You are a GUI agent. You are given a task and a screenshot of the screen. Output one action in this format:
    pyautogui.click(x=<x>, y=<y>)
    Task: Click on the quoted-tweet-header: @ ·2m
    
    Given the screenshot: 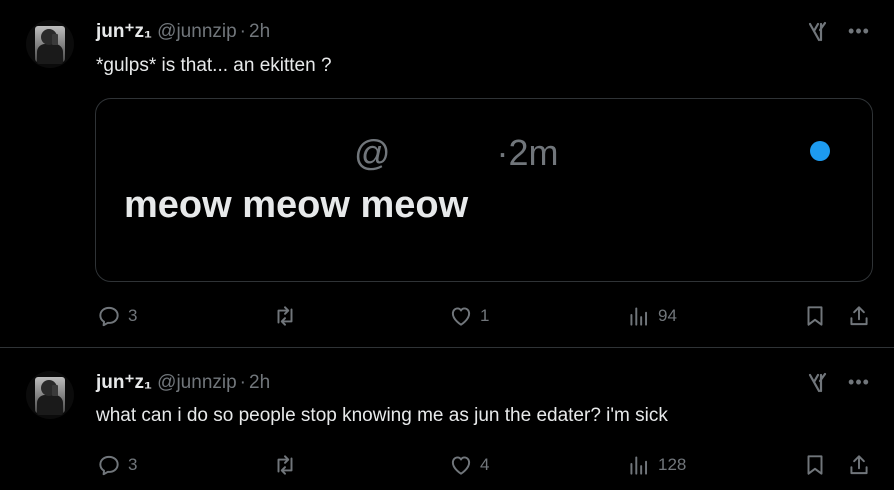 What is the action you would take?
    pyautogui.click(x=456, y=153)
    